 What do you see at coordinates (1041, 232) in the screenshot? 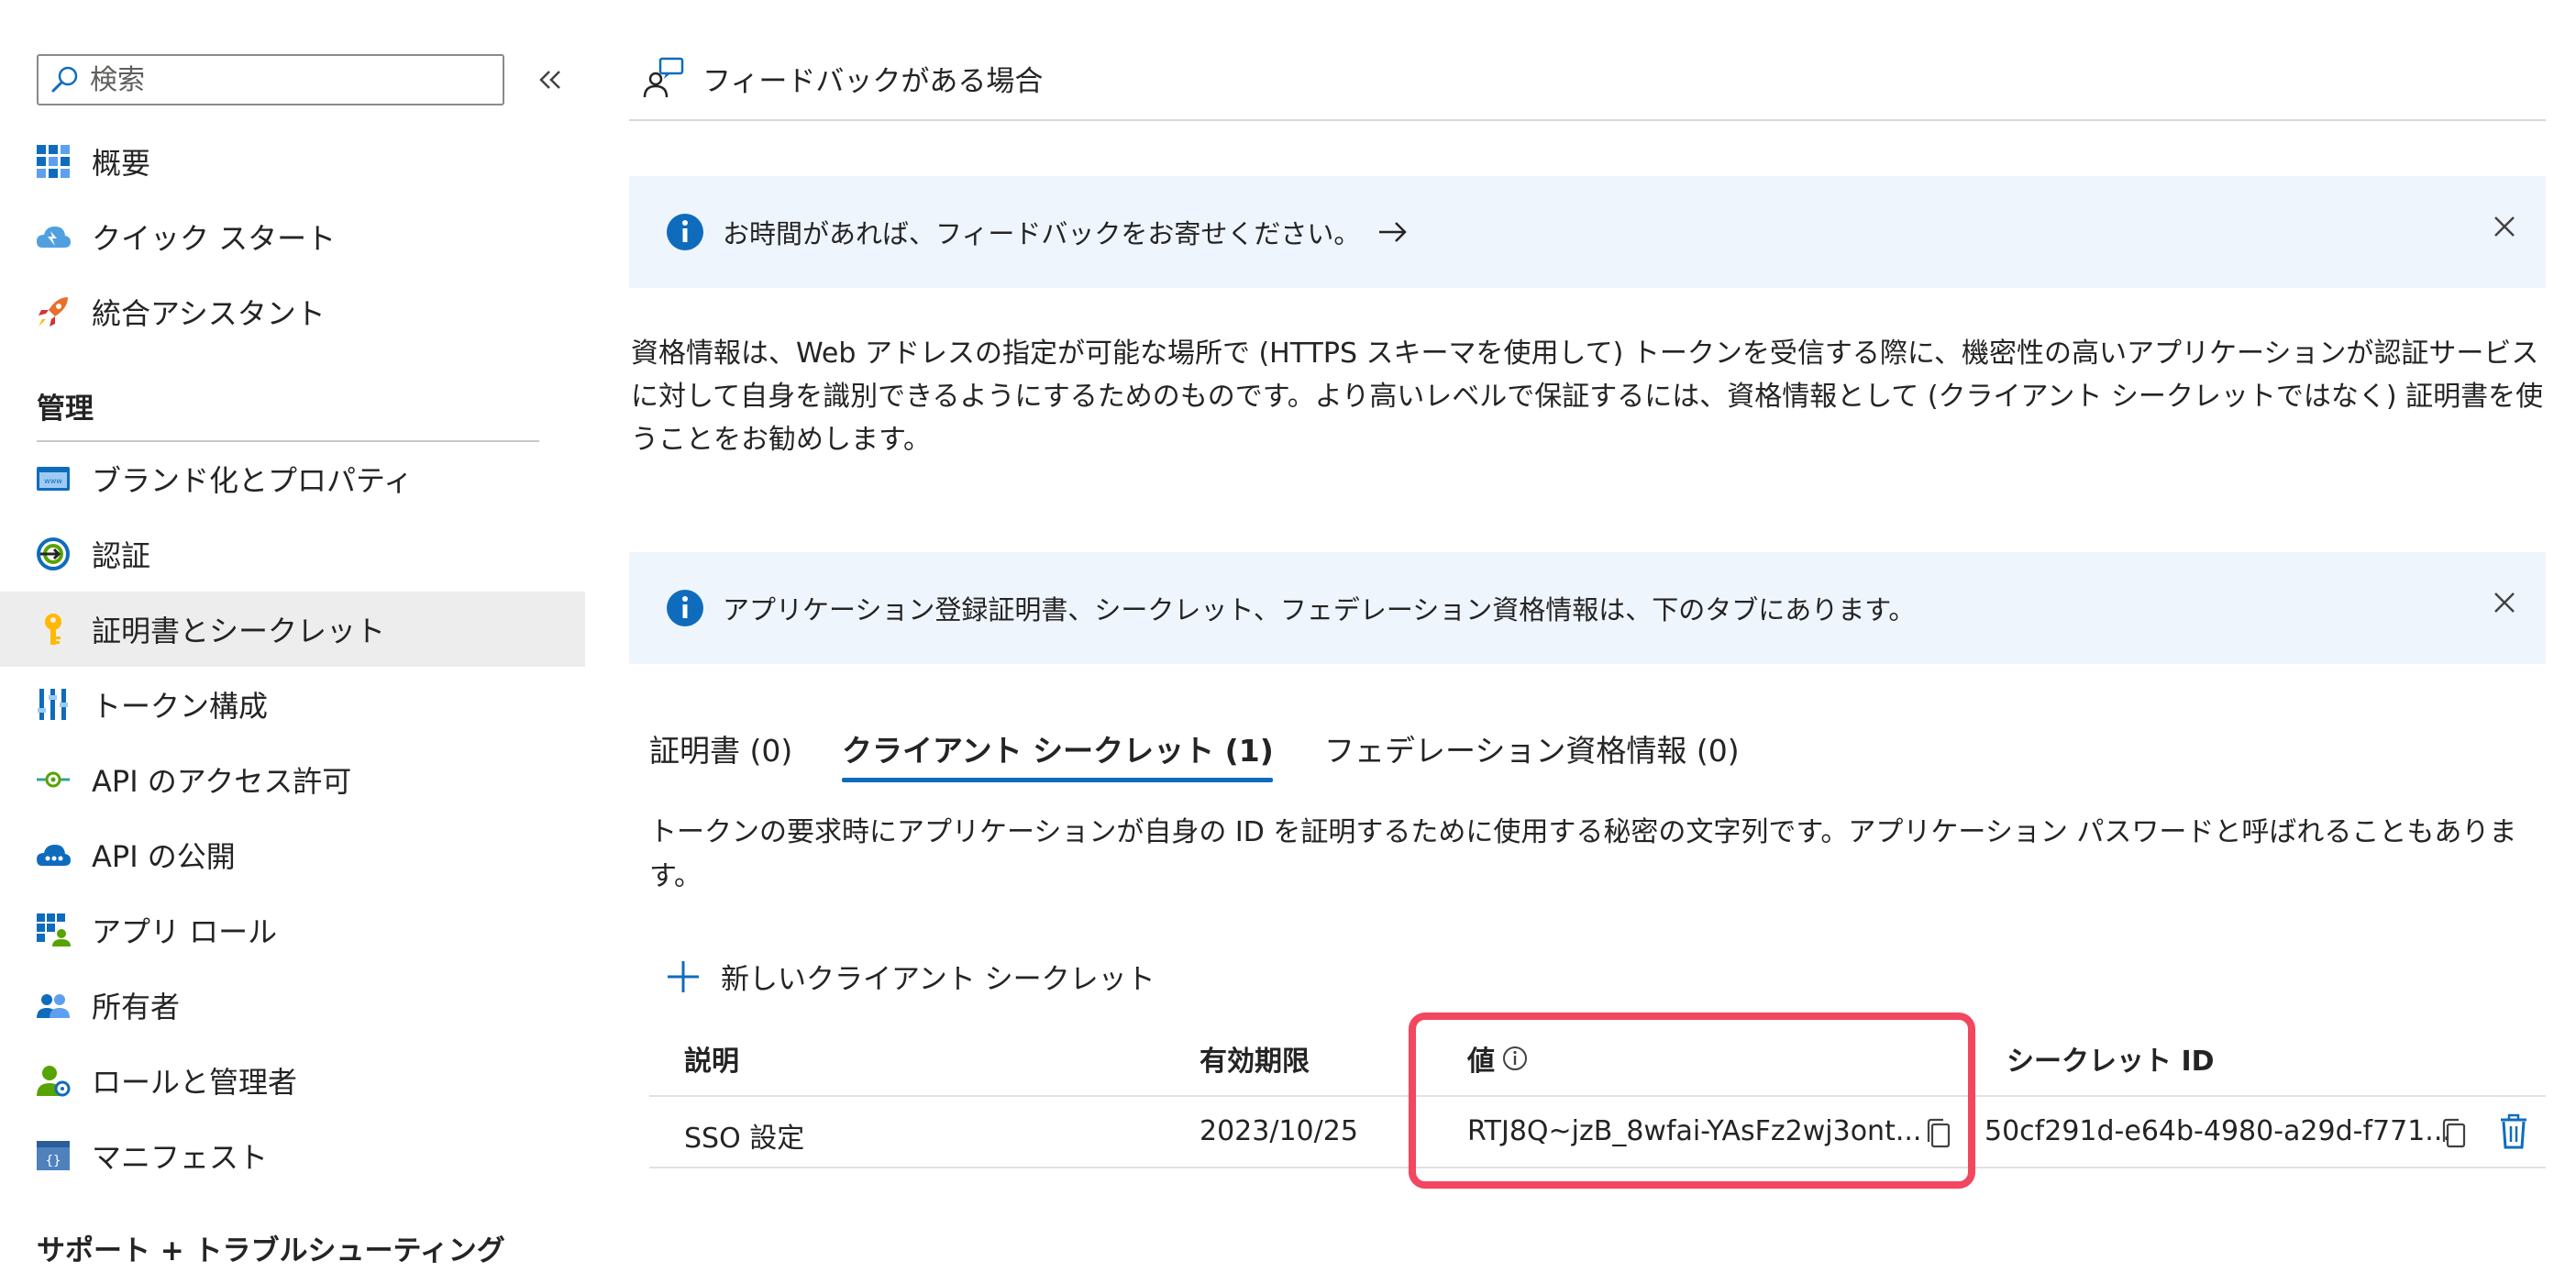
I see `info-message: お時間があれば、フィードバックをお寄せください。` at bounding box center [1041, 232].